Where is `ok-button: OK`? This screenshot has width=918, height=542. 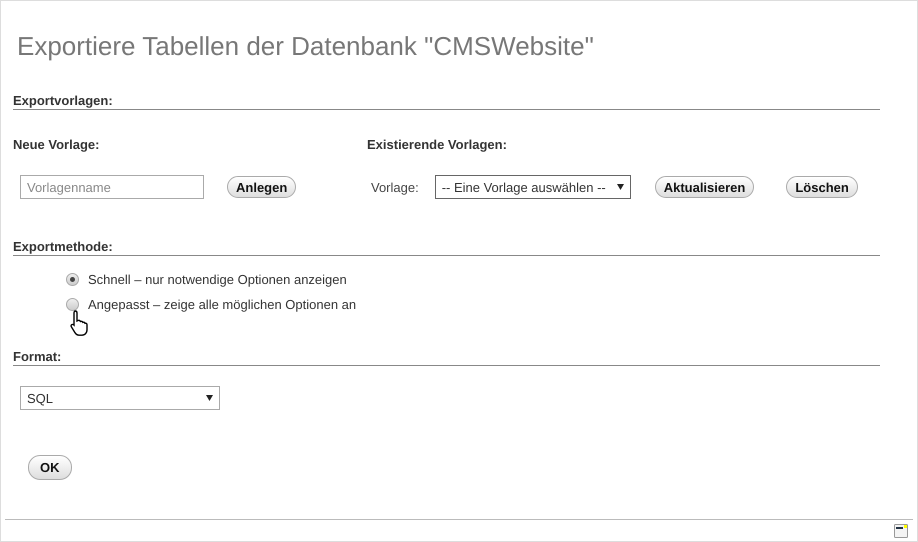
ok-button: OK is located at coordinates (50, 467).